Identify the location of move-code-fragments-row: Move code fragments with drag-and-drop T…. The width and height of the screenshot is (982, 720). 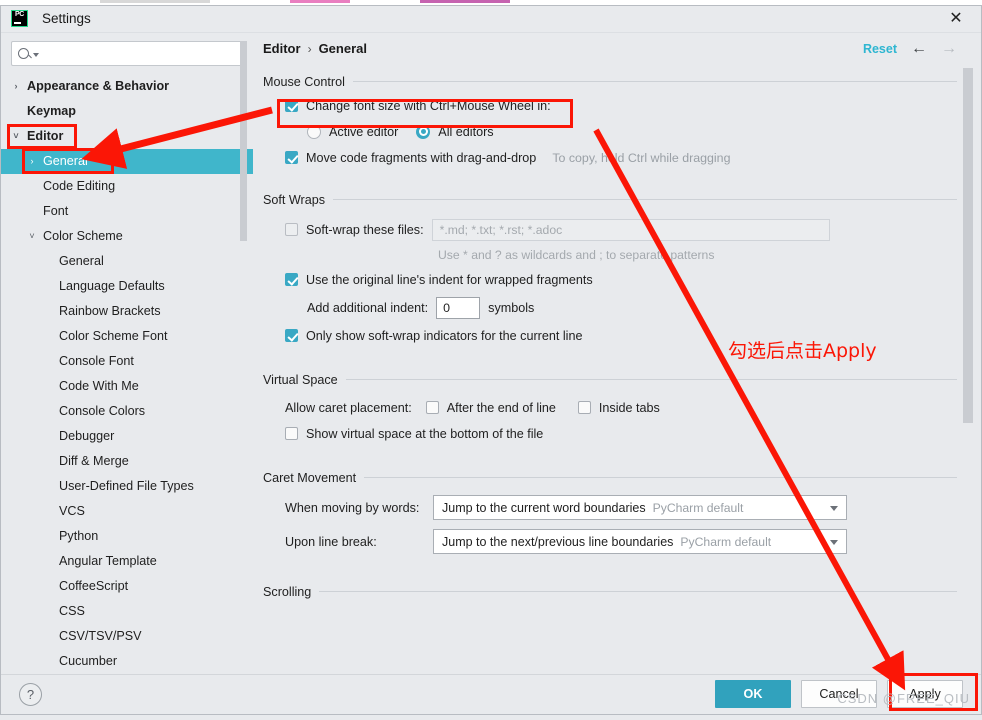
(610, 158).